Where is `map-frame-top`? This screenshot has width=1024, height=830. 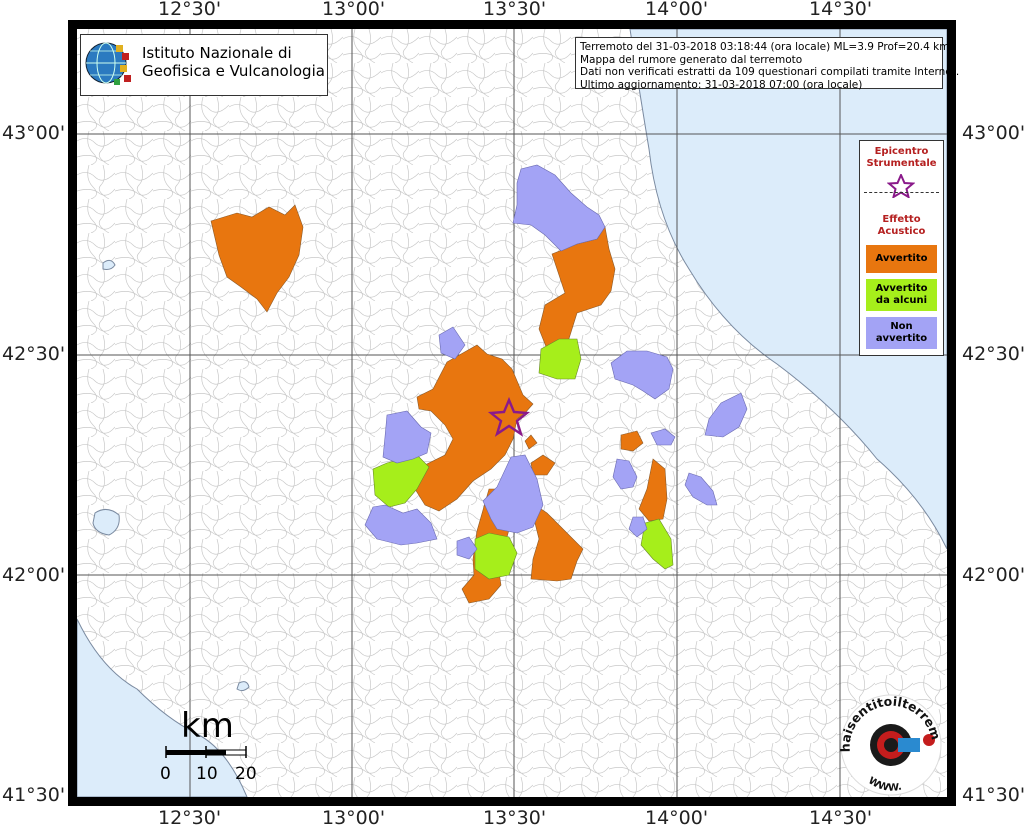
map-frame-top is located at coordinates (512, 24).